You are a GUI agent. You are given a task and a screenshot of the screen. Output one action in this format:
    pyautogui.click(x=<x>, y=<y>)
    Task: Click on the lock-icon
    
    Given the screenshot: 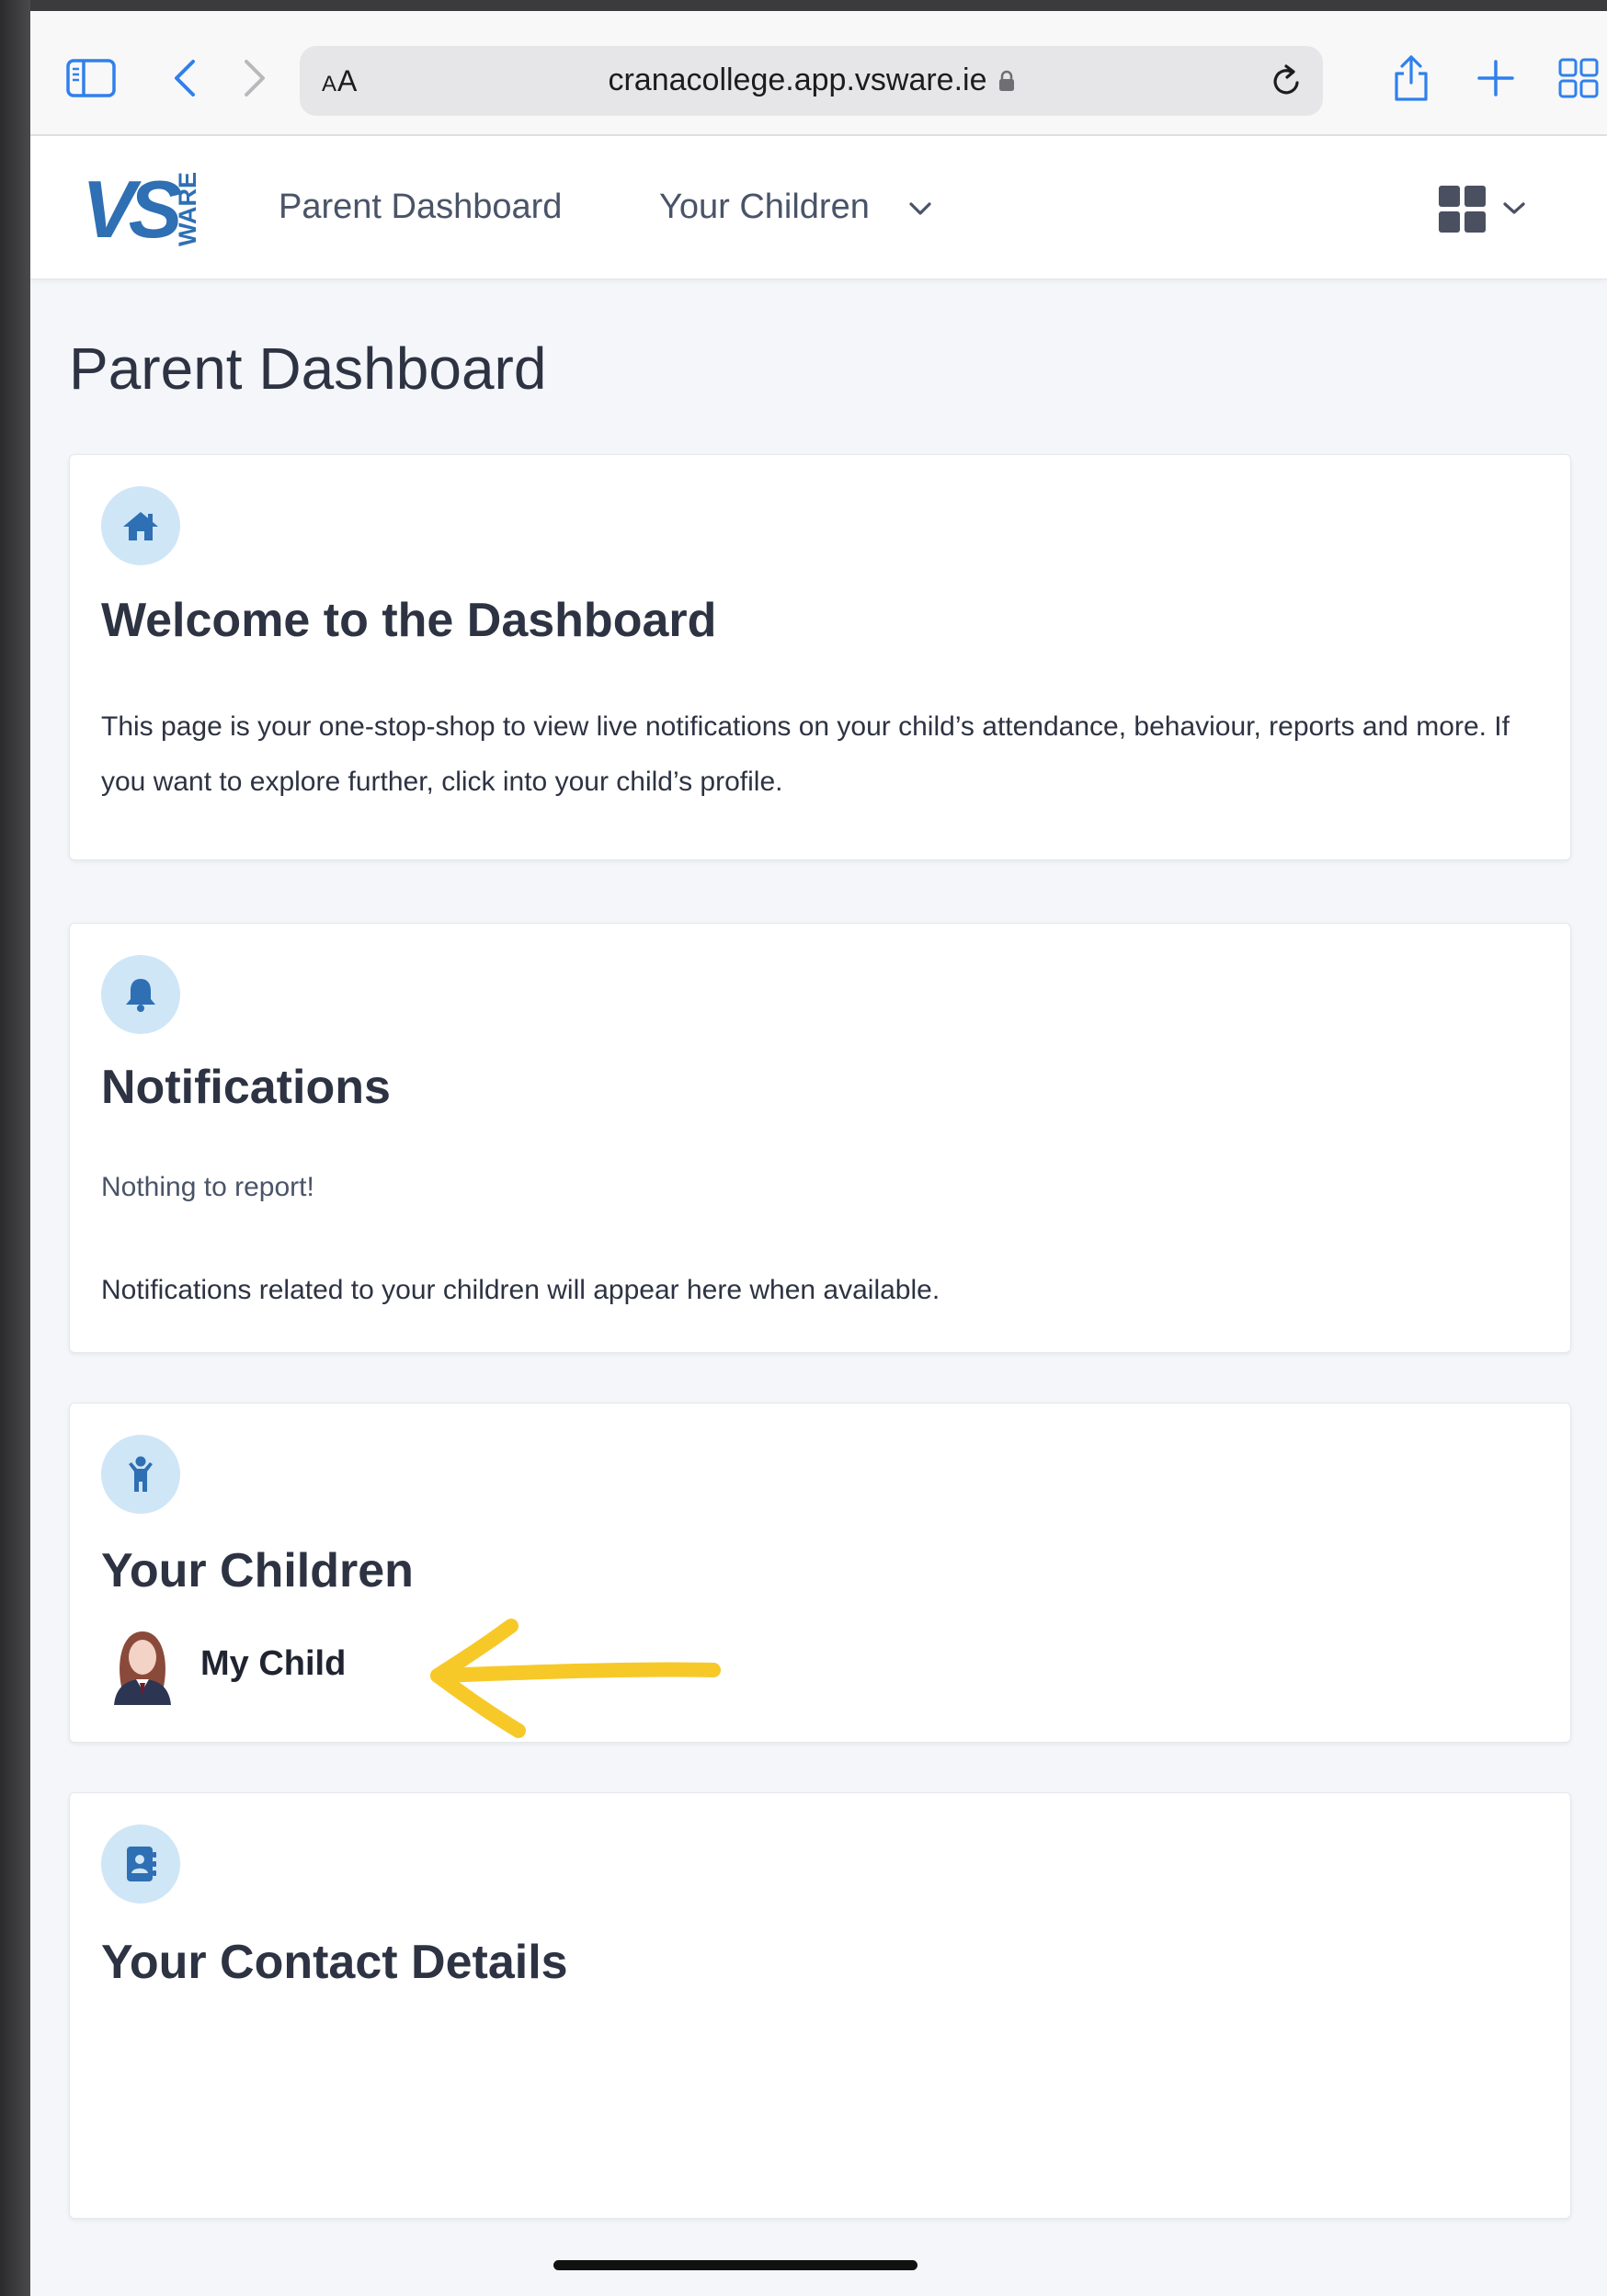 What is the action you would take?
    pyautogui.click(x=1007, y=78)
    